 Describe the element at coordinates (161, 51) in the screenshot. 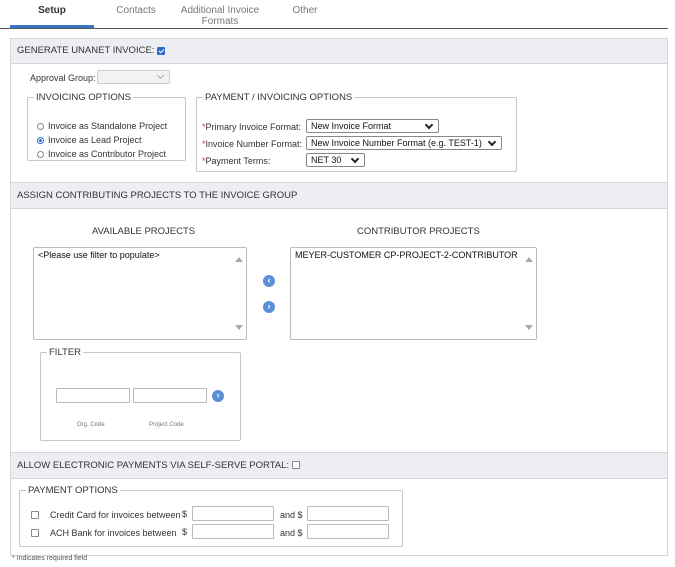

I see `generate-invoice-checkbox` at that location.